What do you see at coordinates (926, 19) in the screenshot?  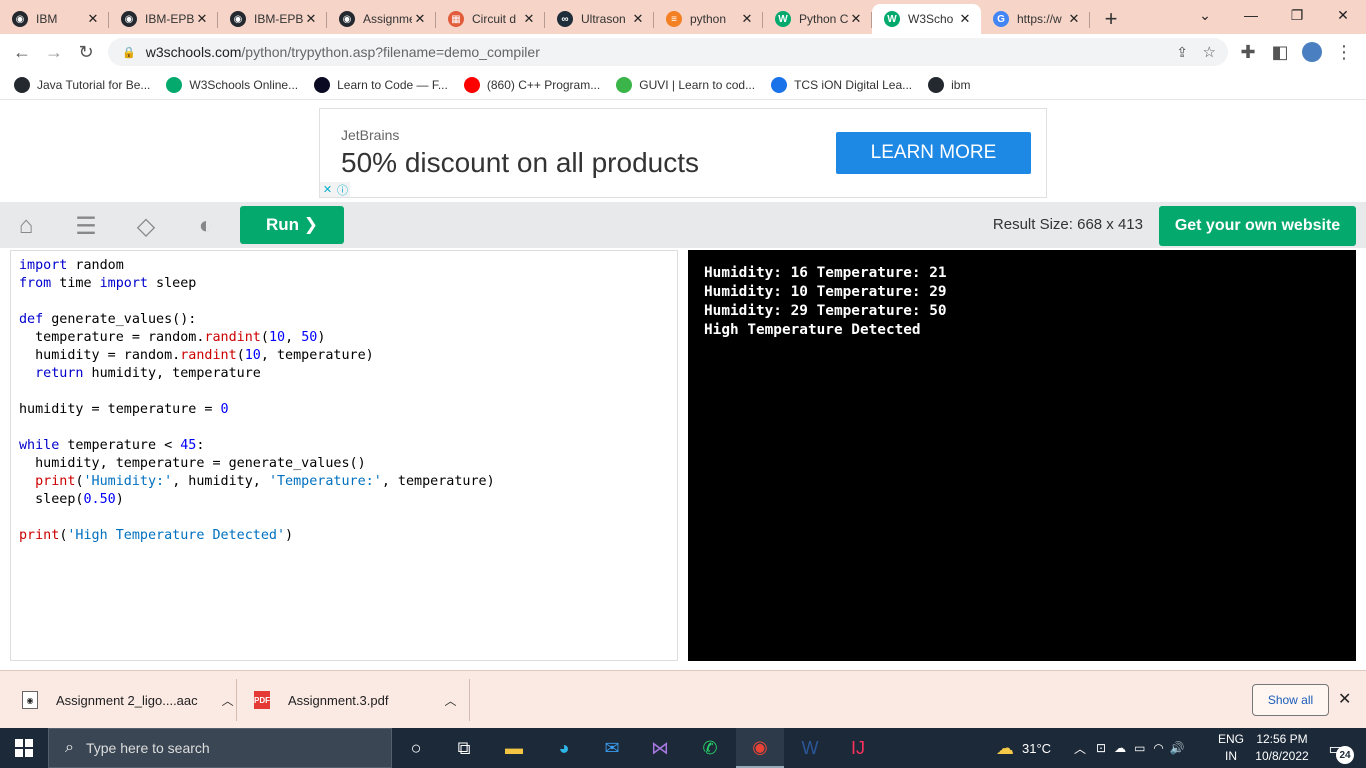 I see `browser-tab: W W3Scho ✕` at bounding box center [926, 19].